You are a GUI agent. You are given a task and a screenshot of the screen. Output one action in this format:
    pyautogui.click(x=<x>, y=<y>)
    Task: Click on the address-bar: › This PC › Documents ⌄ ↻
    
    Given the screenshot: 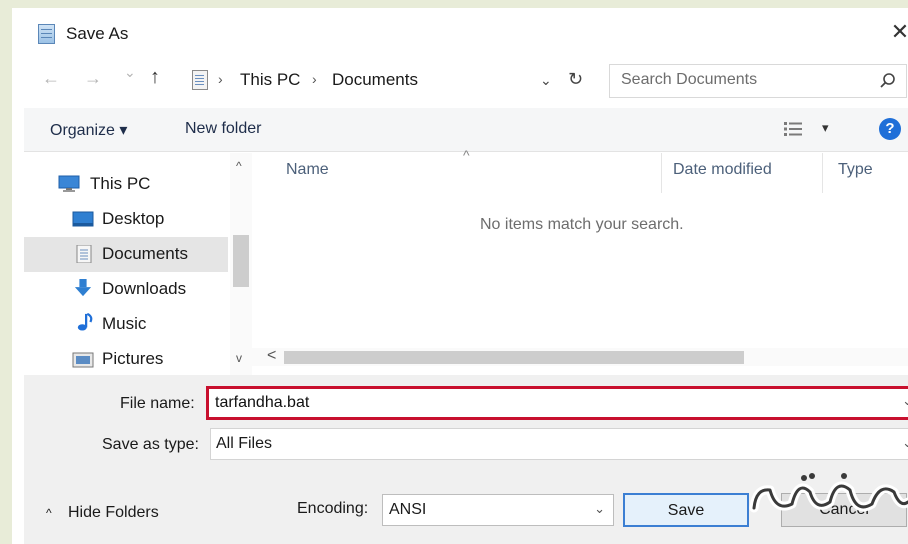 What is the action you would take?
    pyautogui.click(x=393, y=81)
    